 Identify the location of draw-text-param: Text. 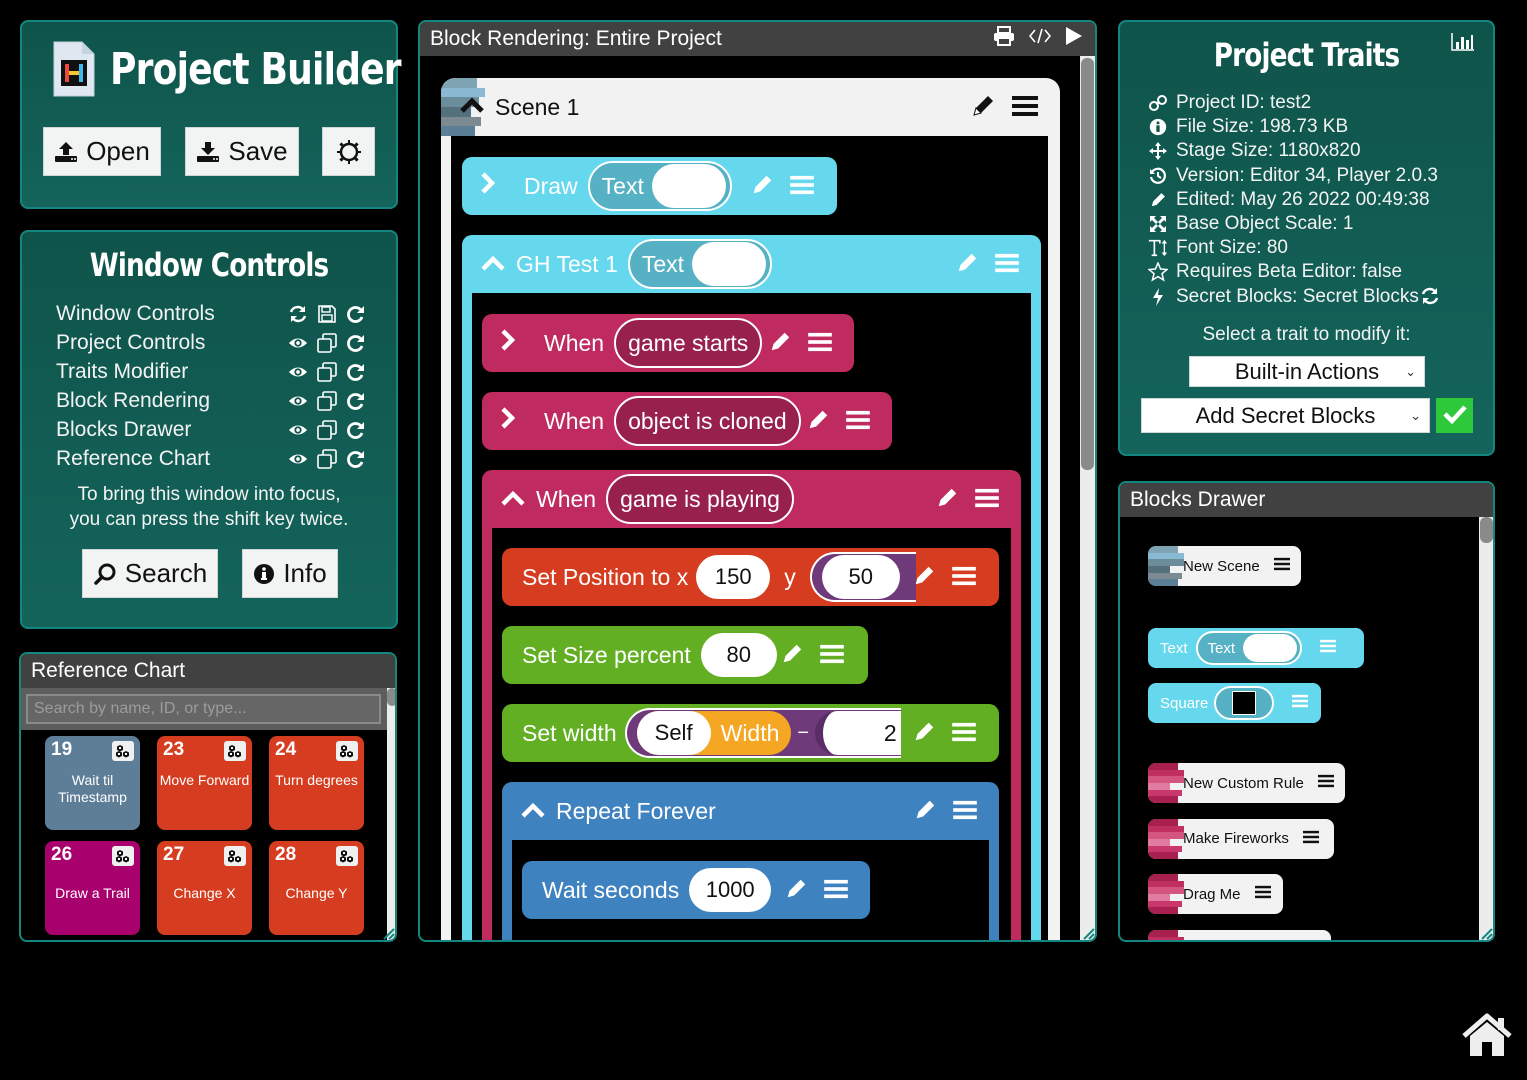
(659, 186).